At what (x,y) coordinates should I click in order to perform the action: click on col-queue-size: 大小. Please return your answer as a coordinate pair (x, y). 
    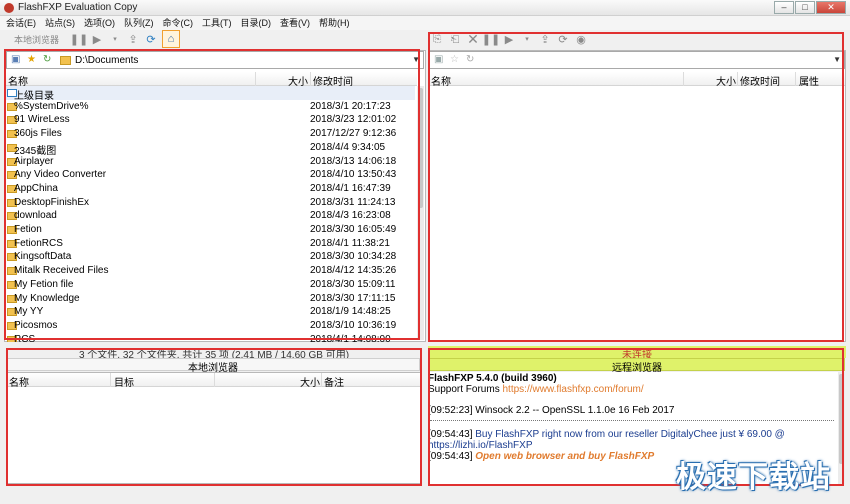
    Looking at the image, I should click on (310, 381).